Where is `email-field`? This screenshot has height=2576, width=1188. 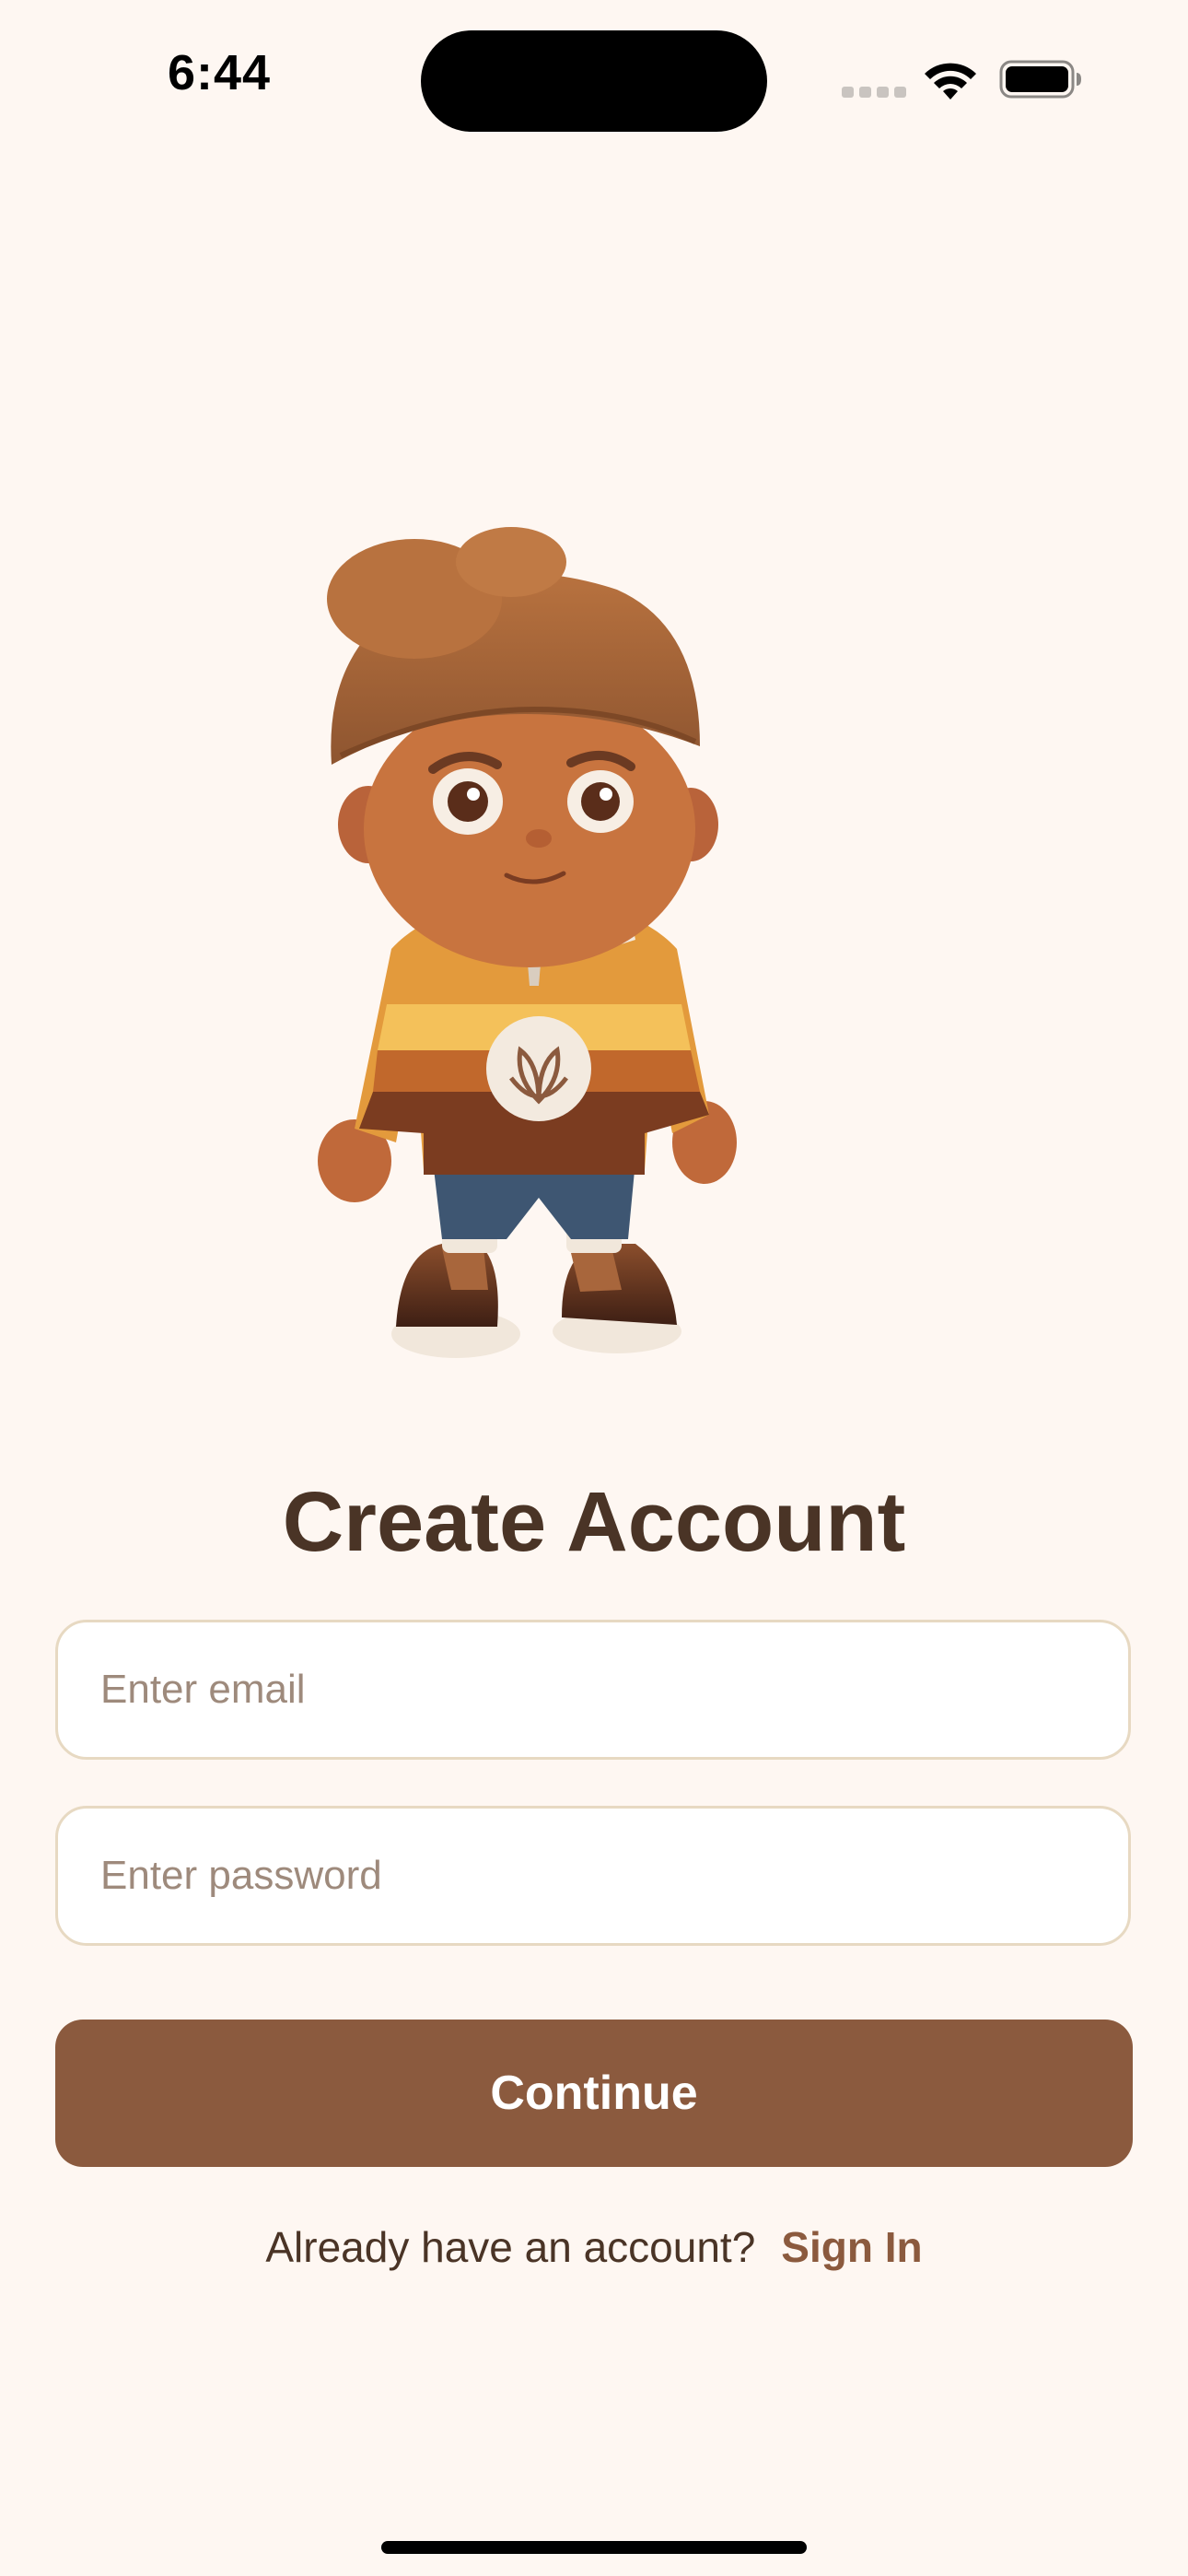 email-field is located at coordinates (593, 1690).